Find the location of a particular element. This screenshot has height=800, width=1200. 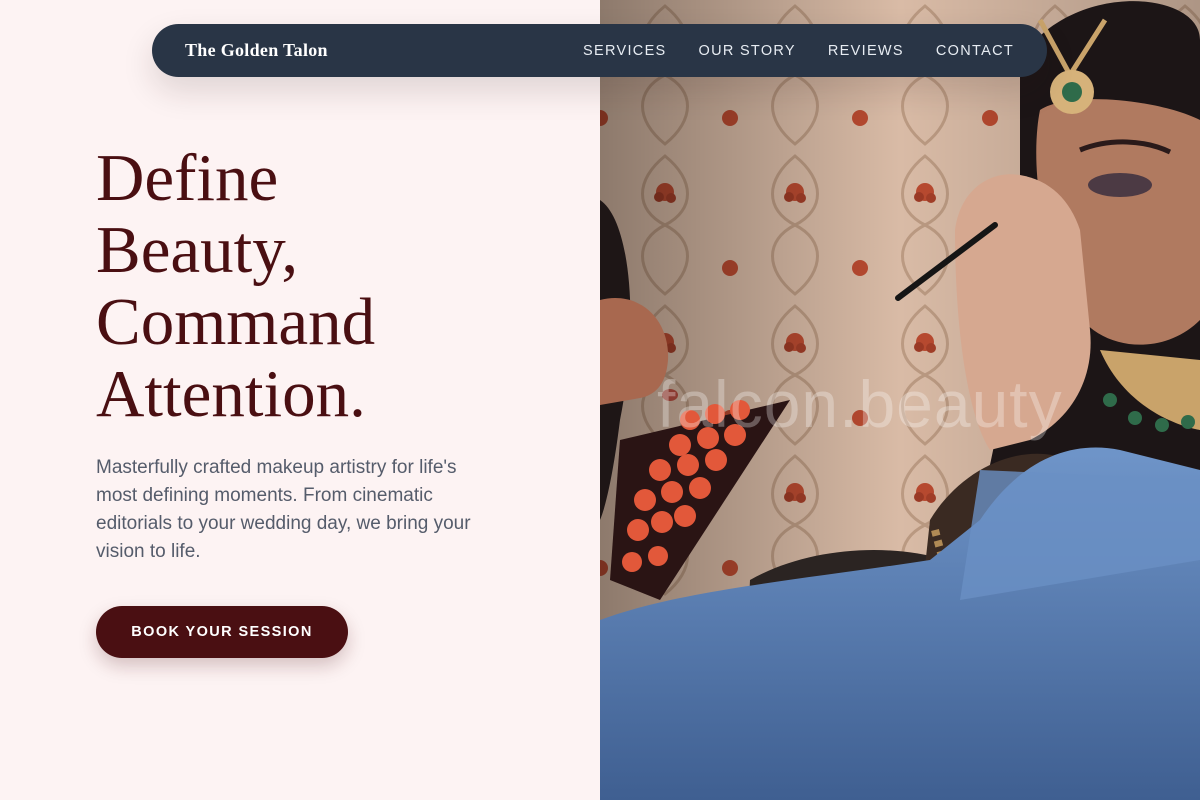

nav-links: SERVICES OUR STORY REVIEWS CONTACT is located at coordinates (798, 50).